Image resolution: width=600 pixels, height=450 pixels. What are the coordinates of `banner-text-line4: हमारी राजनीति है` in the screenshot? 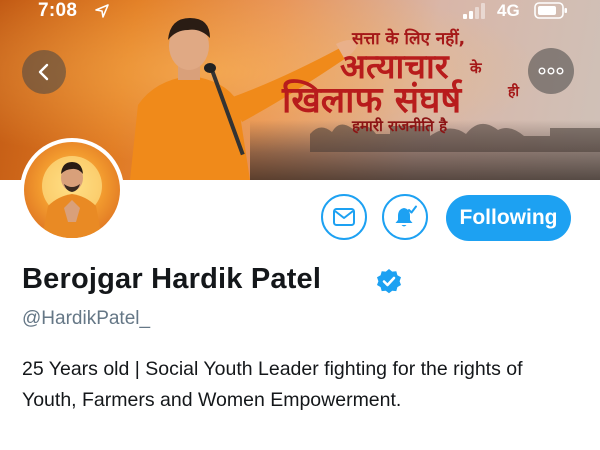 It's located at (400, 126).